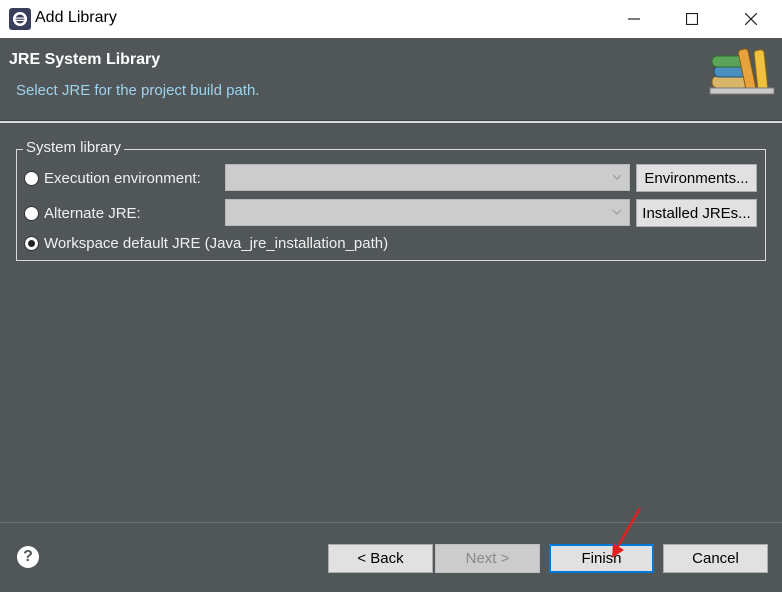 The height and width of the screenshot is (592, 782). Describe the element at coordinates (715, 558) in the screenshot. I see `cancel-button: Cancel` at that location.